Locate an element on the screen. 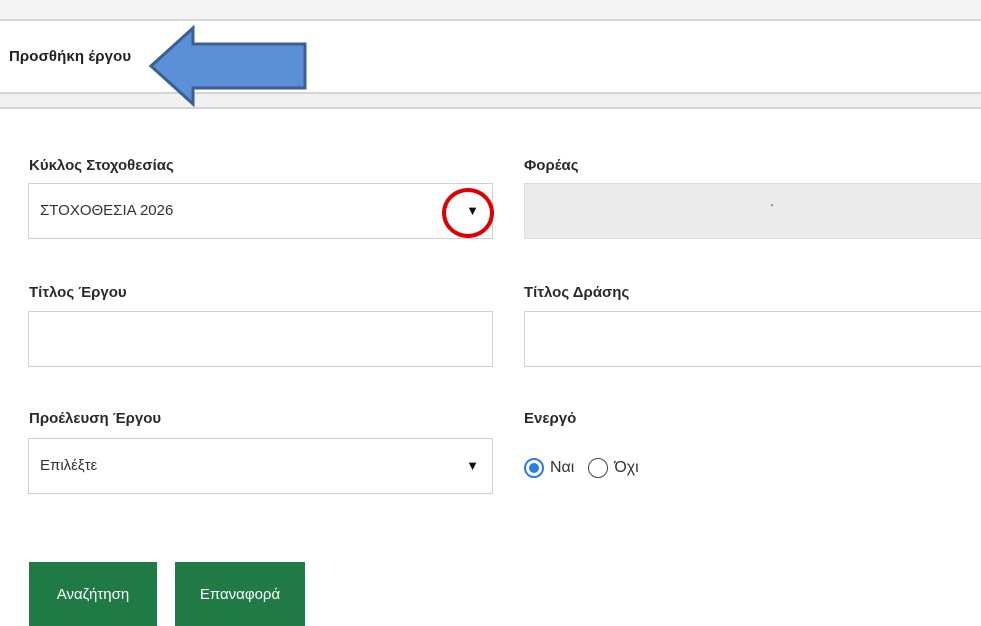 The height and width of the screenshot is (626, 981). cycle-select-value: ΣΤΟΧΟΘΕΣΙΑ 2026 is located at coordinates (107, 210).